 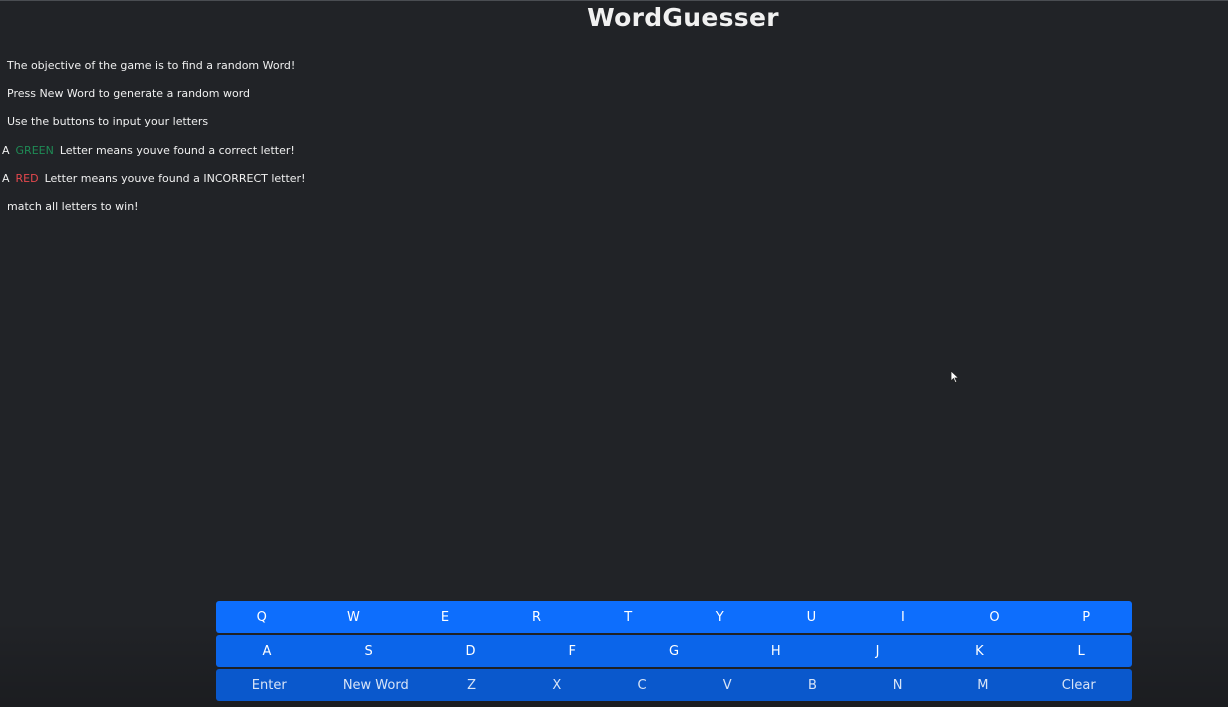 I want to click on page-title: WordGuesser, so click(x=683, y=17).